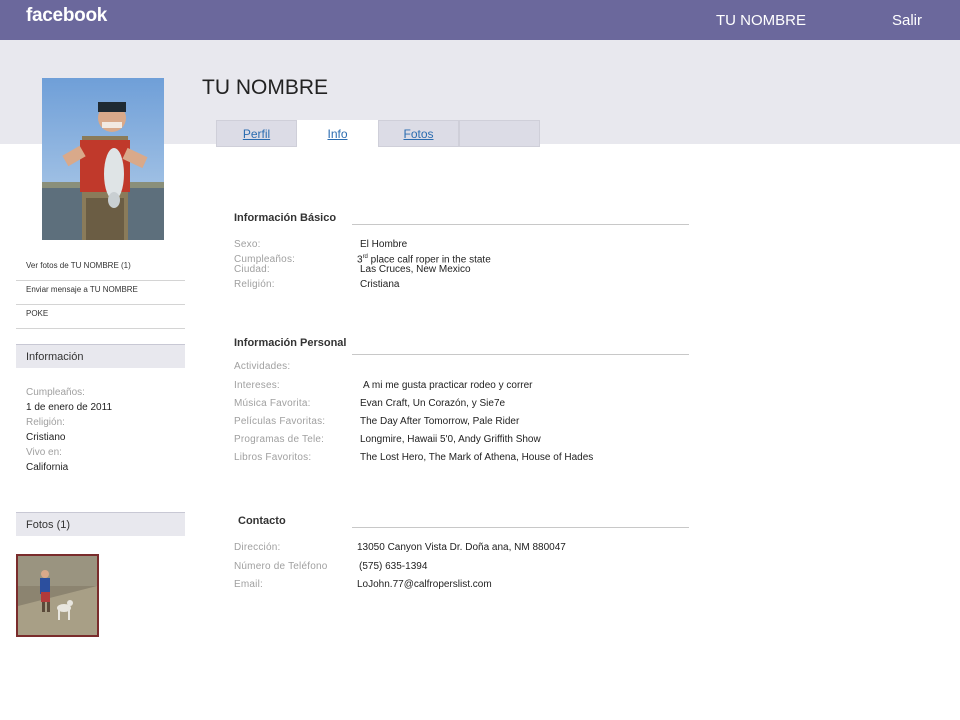  I want to click on activities-label: Actividades:, so click(262, 366).